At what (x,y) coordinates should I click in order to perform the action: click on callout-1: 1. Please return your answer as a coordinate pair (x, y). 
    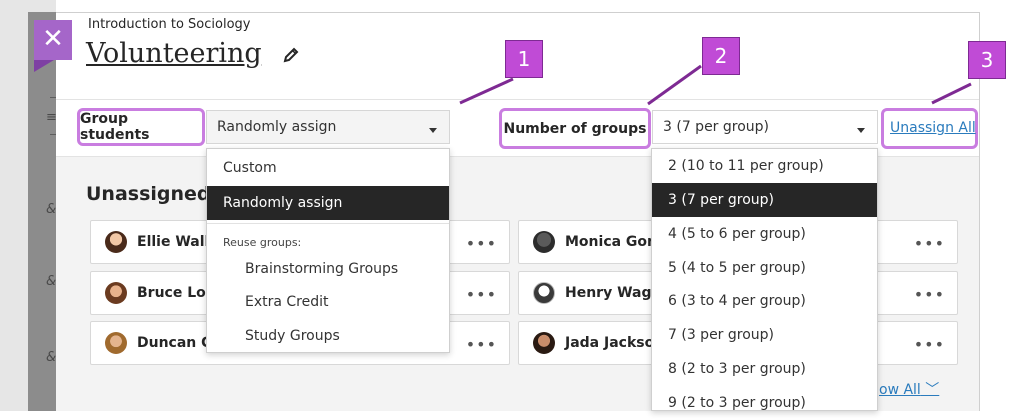
    Looking at the image, I should click on (524, 59).